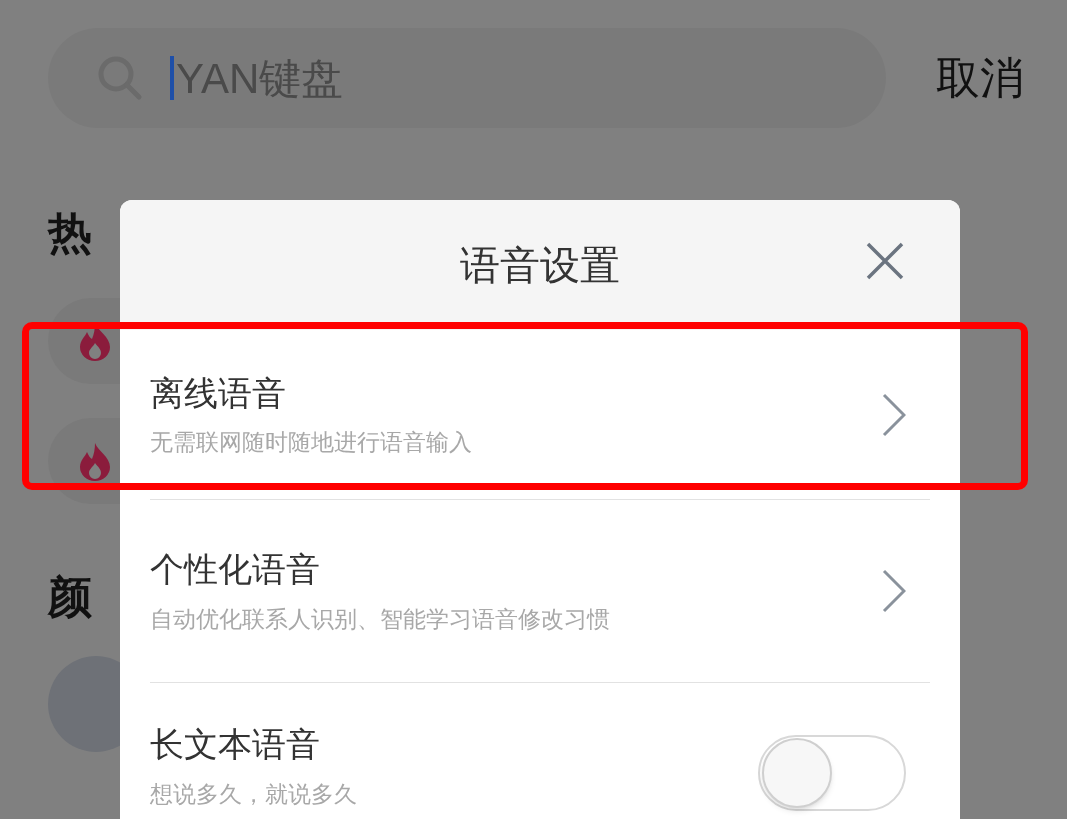 This screenshot has height=819, width=1067. What do you see at coordinates (540, 265) in the screenshot?
I see `dialog-title: 语音设置` at bounding box center [540, 265].